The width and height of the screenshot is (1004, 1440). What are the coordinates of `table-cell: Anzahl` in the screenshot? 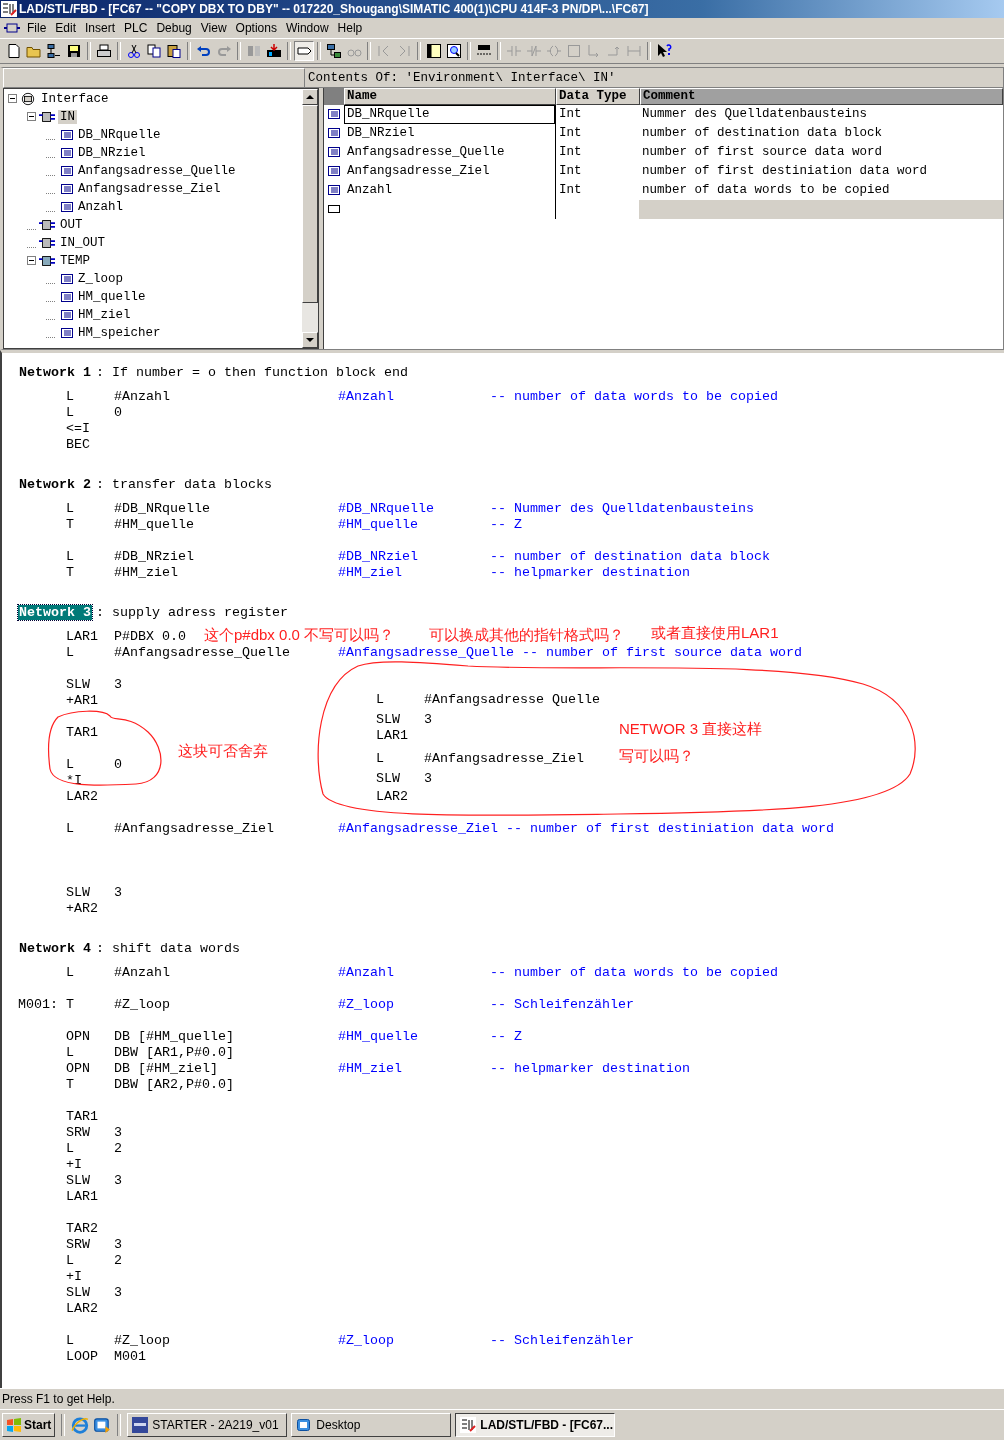 It's located at (449, 190).